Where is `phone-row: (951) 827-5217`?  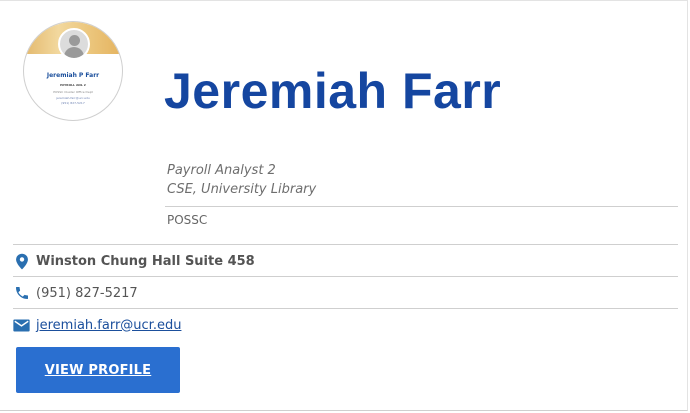 phone-row: (951) 827-5217 is located at coordinates (75, 293).